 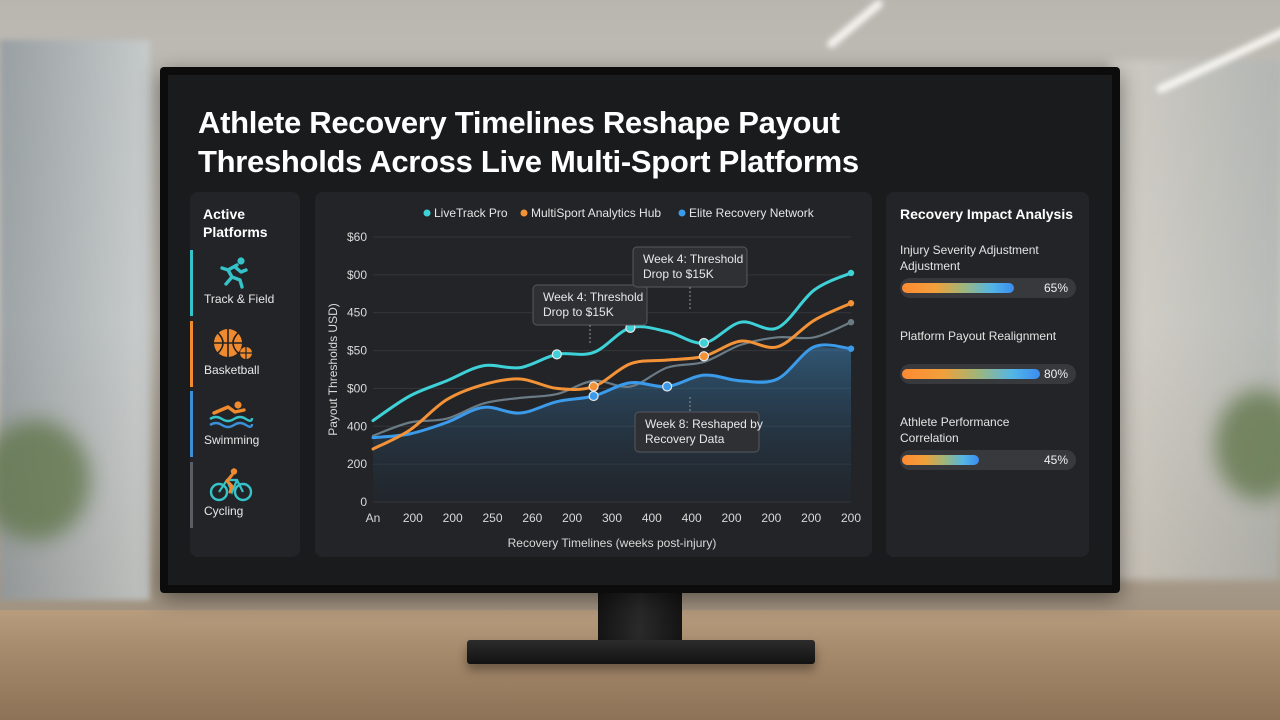 What do you see at coordinates (471, 213) in the screenshot?
I see `legend-label: LiveTrack Pro` at bounding box center [471, 213].